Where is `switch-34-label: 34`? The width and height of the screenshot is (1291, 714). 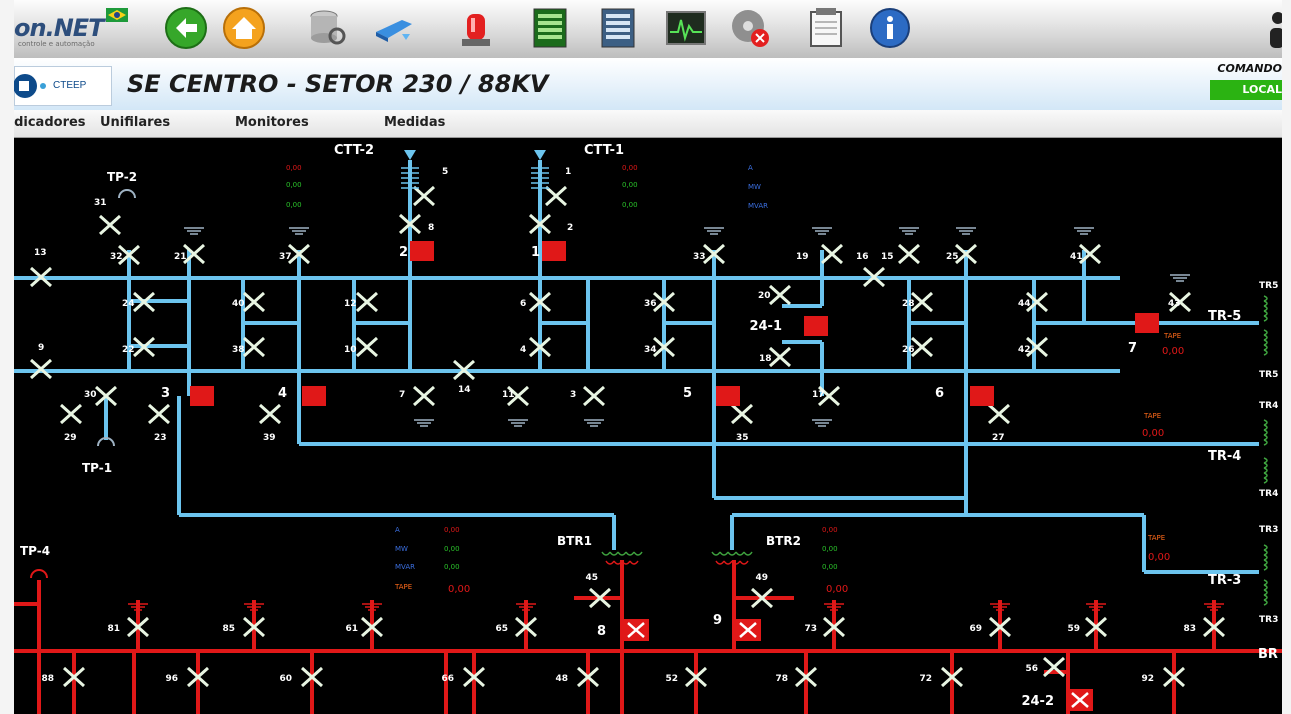
switch-34-label: 34 is located at coordinates (650, 350).